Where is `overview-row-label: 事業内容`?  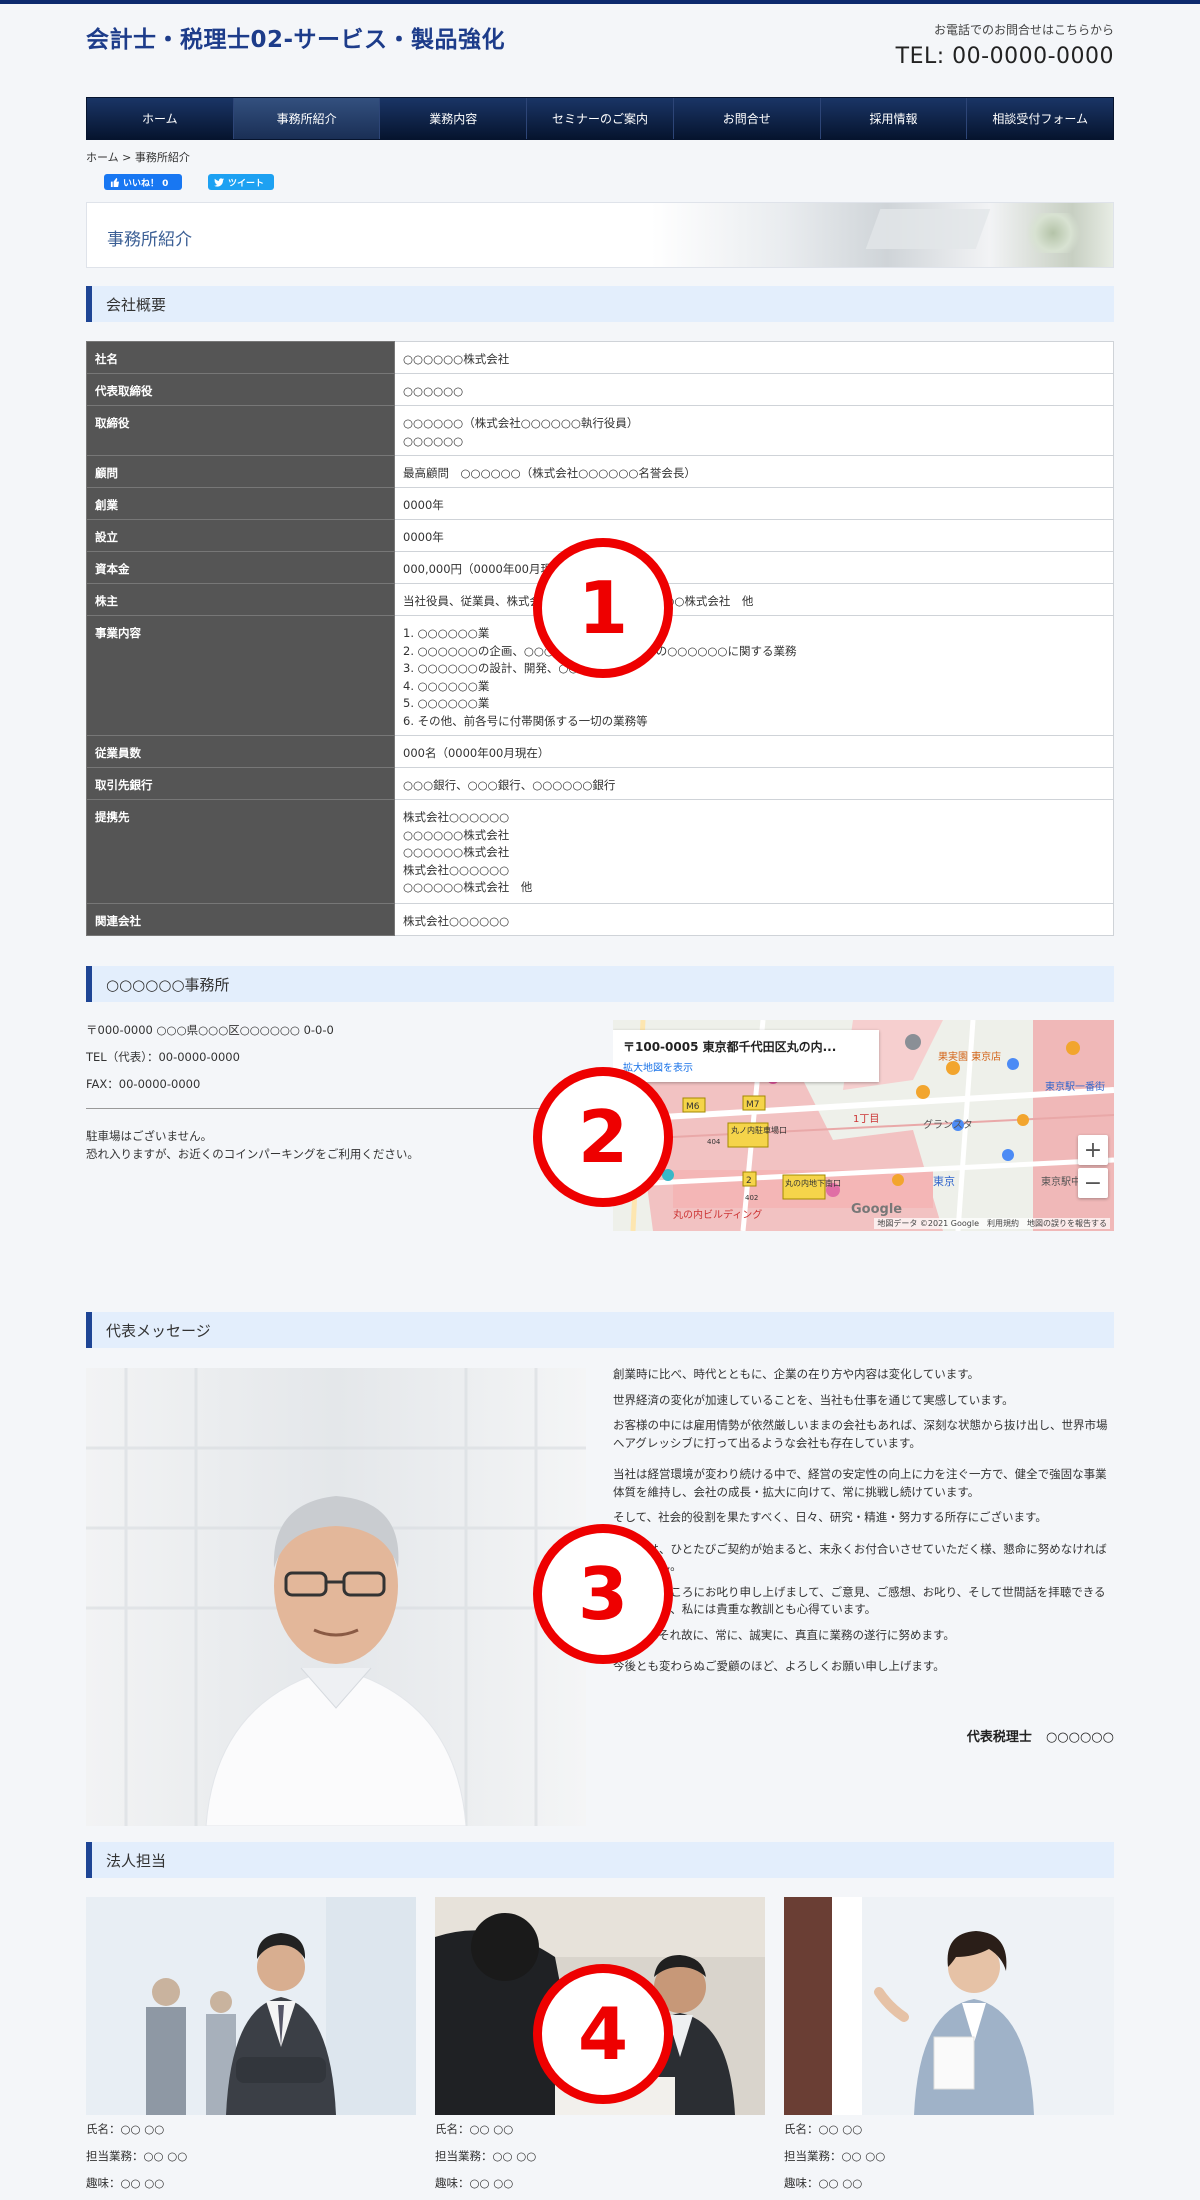
overview-row-label: 事業内容 is located at coordinates (240, 675).